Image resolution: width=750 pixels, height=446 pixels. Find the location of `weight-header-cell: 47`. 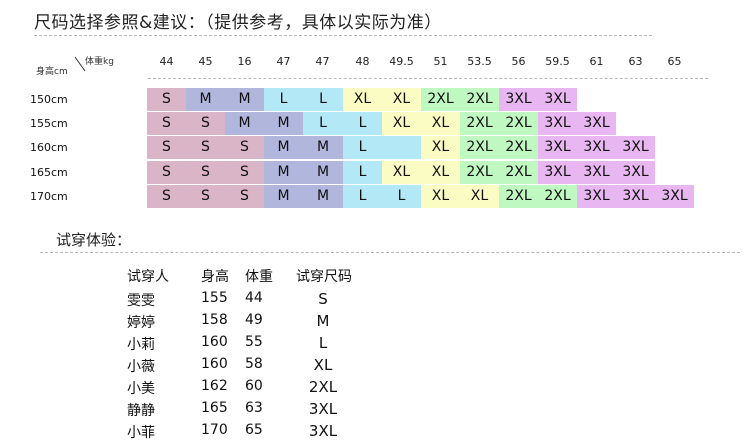

weight-header-cell: 47 is located at coordinates (283, 61).